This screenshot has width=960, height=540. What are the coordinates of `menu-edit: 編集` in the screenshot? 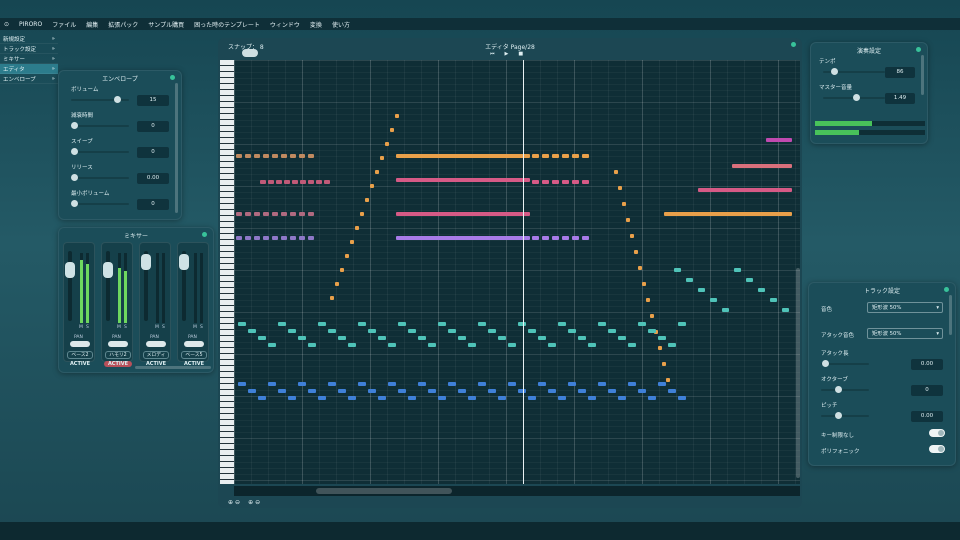 It's located at (92, 24).